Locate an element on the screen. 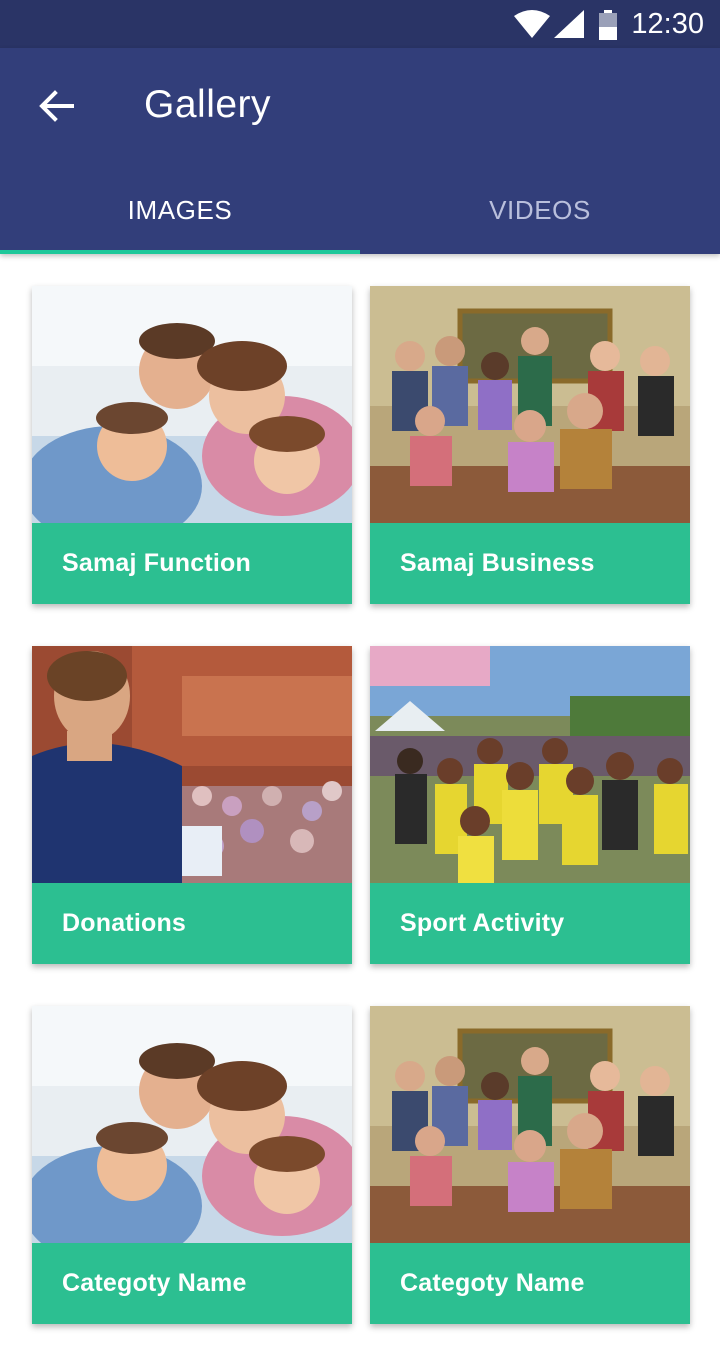  card-caption: Samaj Function is located at coordinates (192, 563).